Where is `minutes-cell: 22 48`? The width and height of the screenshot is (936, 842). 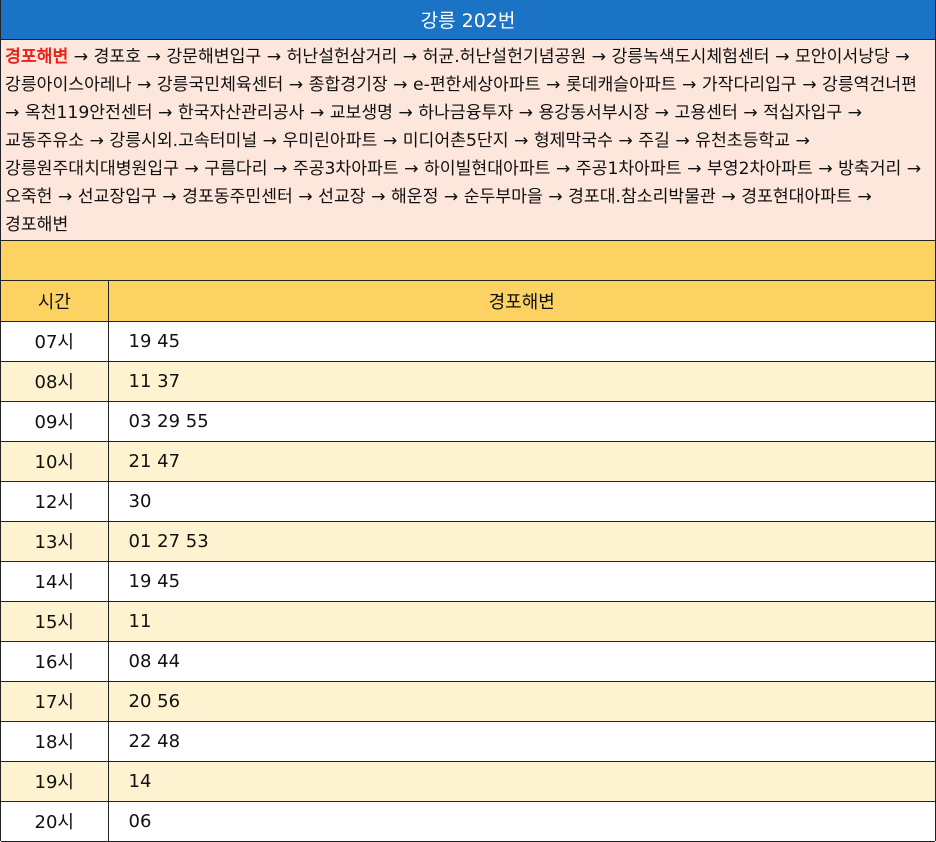
minutes-cell: 22 48 is located at coordinates (521, 741).